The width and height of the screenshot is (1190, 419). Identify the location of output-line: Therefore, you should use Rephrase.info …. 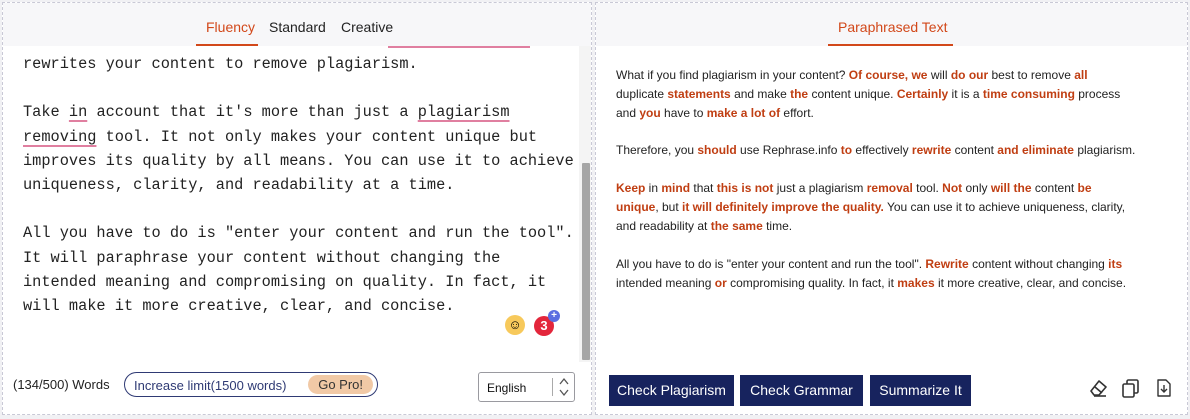
(875, 150).